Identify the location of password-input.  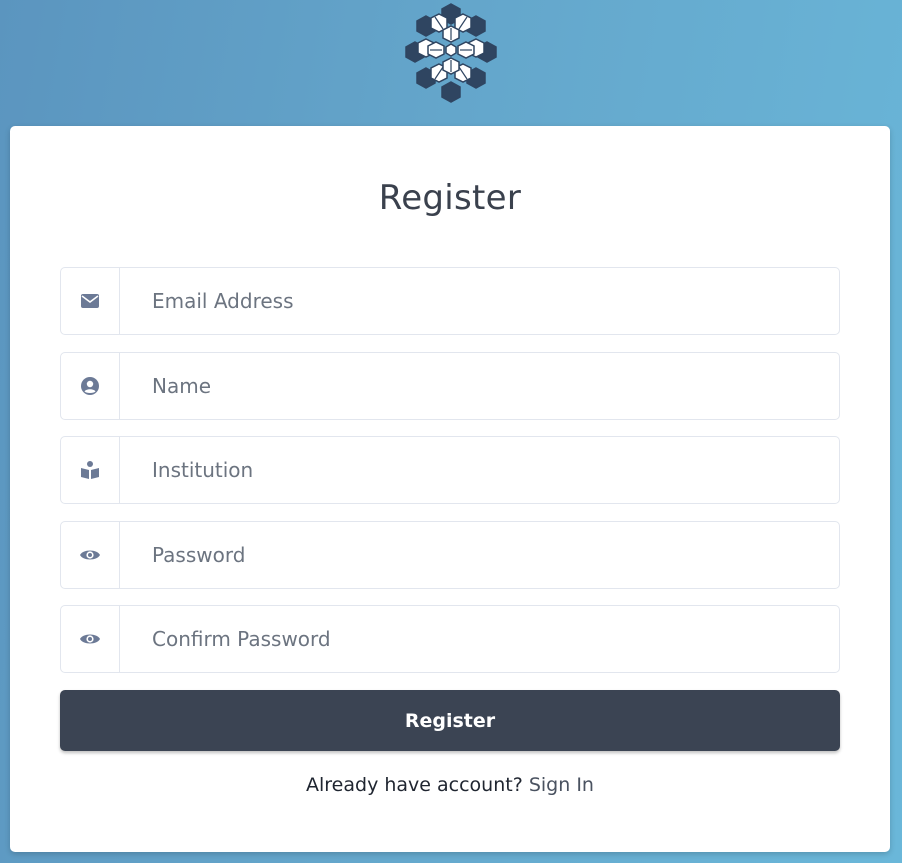
(479, 555).